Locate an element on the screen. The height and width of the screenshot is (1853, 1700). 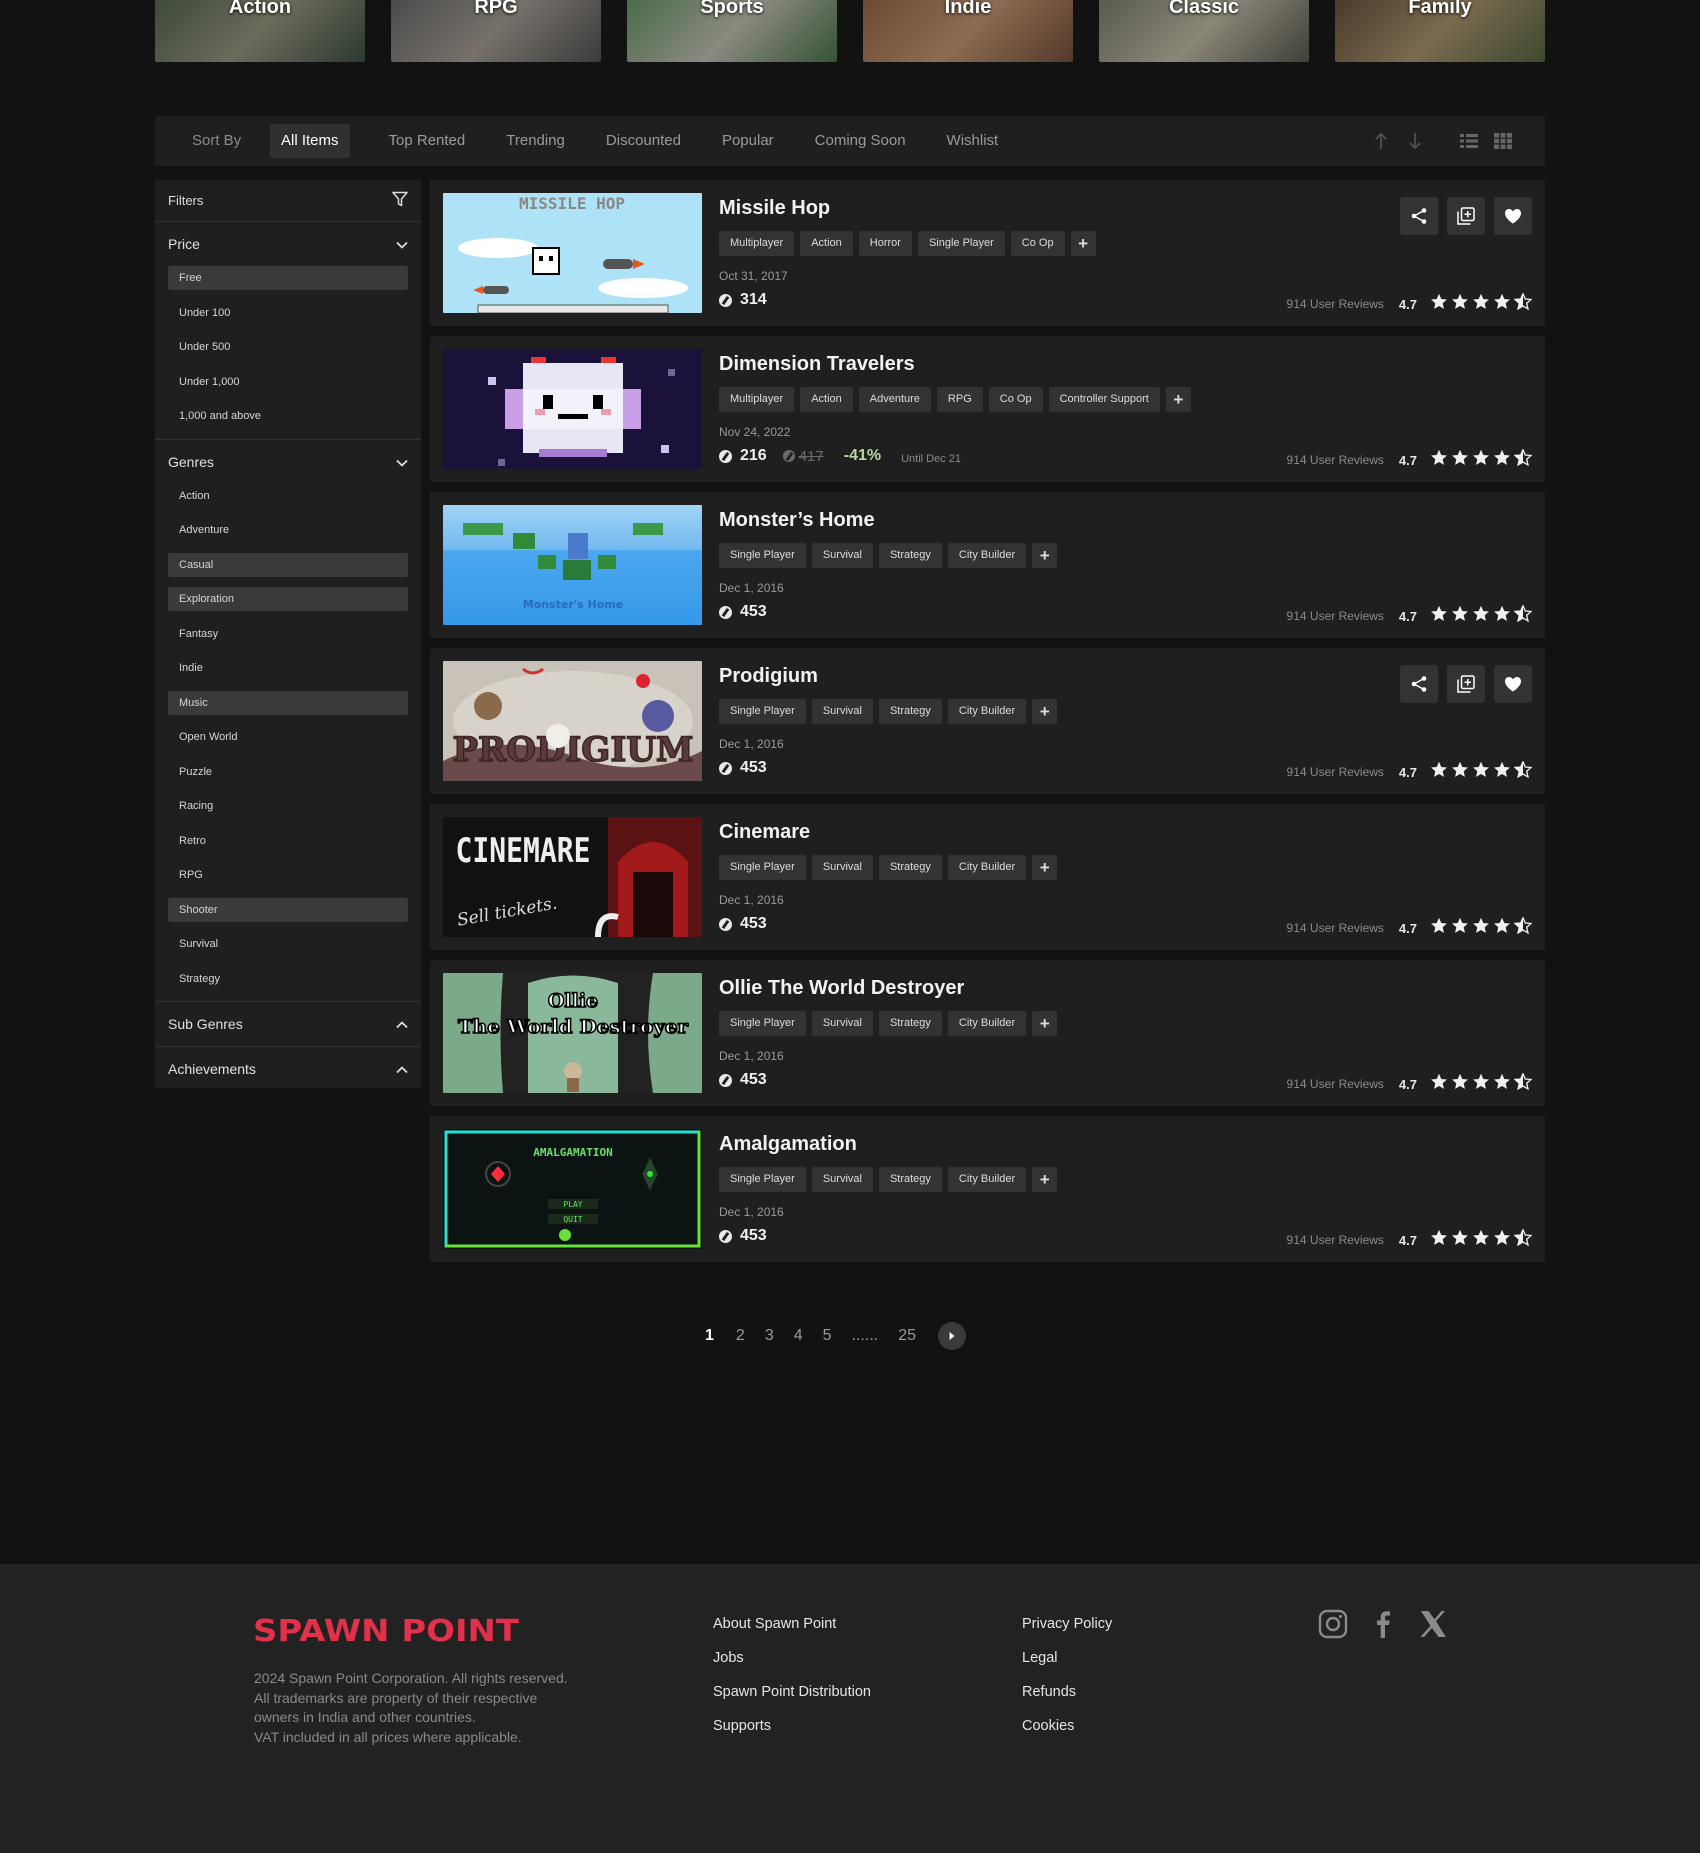
price-option-1000-above: 1,000 and above is located at coordinates (288, 416).